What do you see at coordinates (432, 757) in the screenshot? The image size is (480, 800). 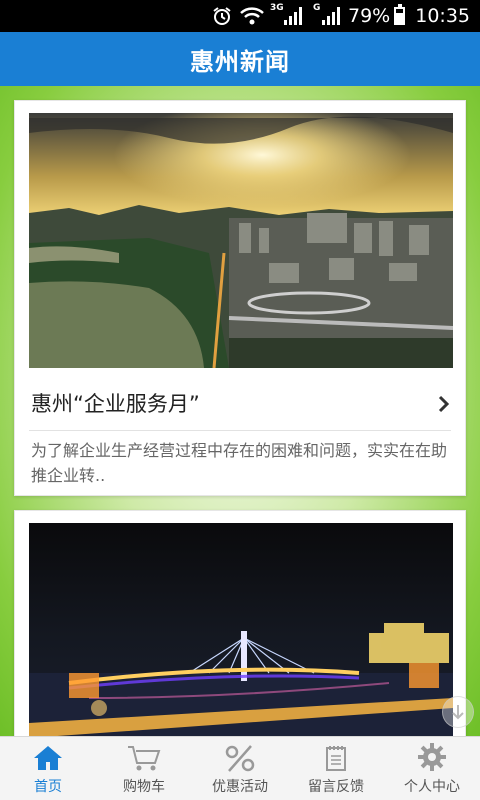 I see `gear-icon` at bounding box center [432, 757].